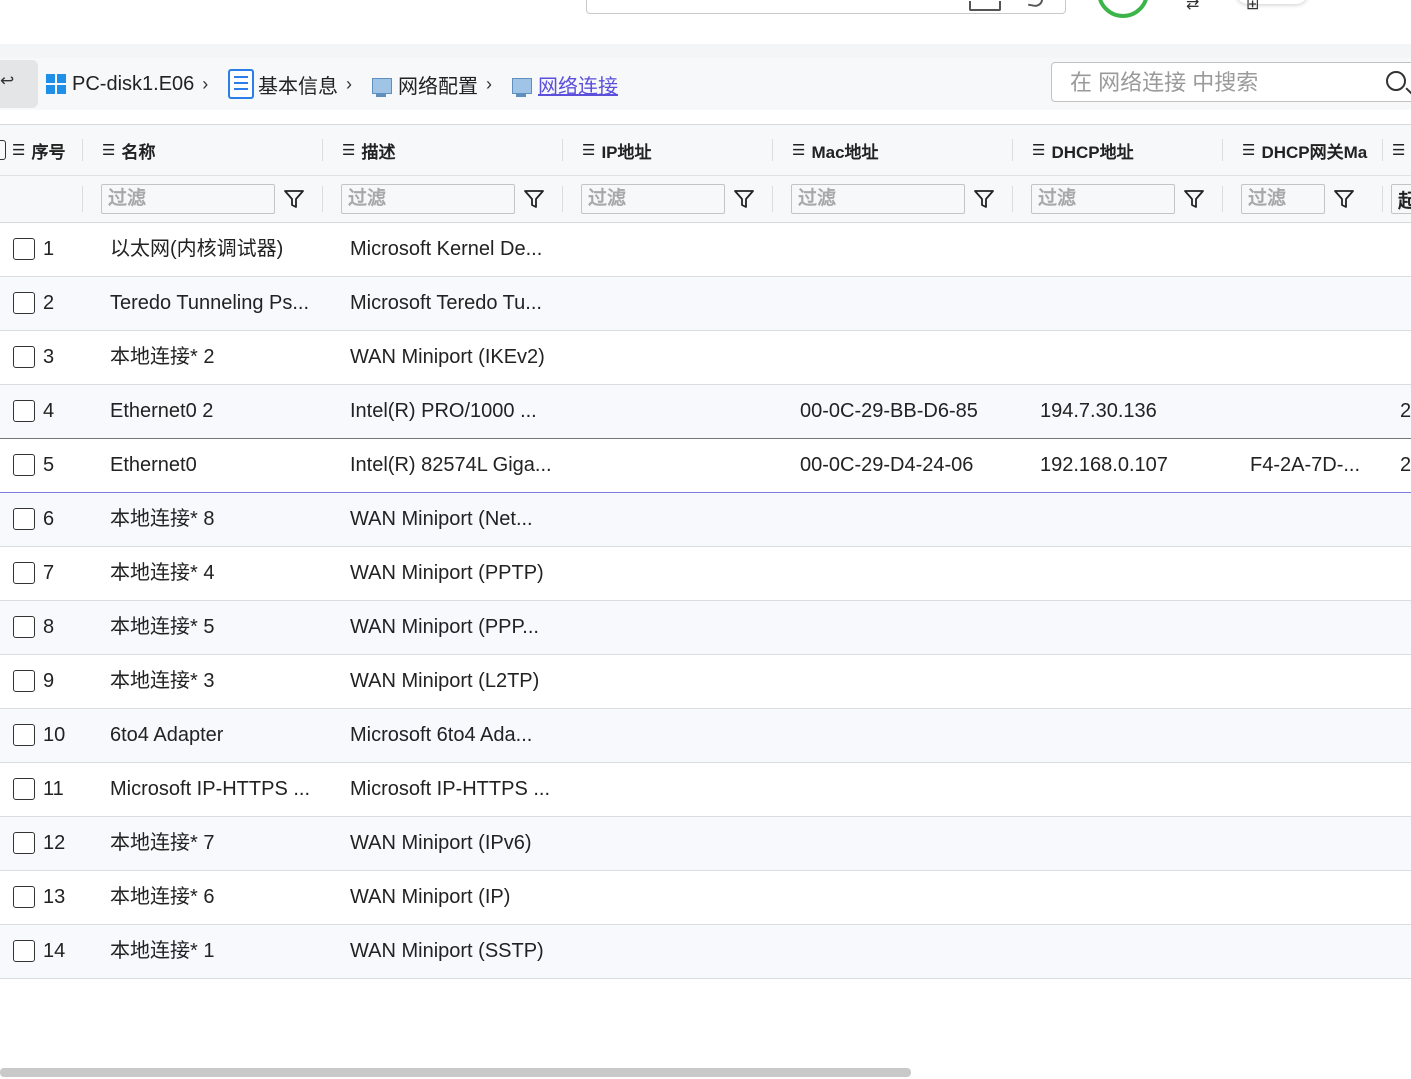 Image resolution: width=1411 pixels, height=1079 pixels. Describe the element at coordinates (705, 574) in the screenshot. I see `table-row: 7 本地连接* 4 WAN Miniport (PPTP)` at that location.